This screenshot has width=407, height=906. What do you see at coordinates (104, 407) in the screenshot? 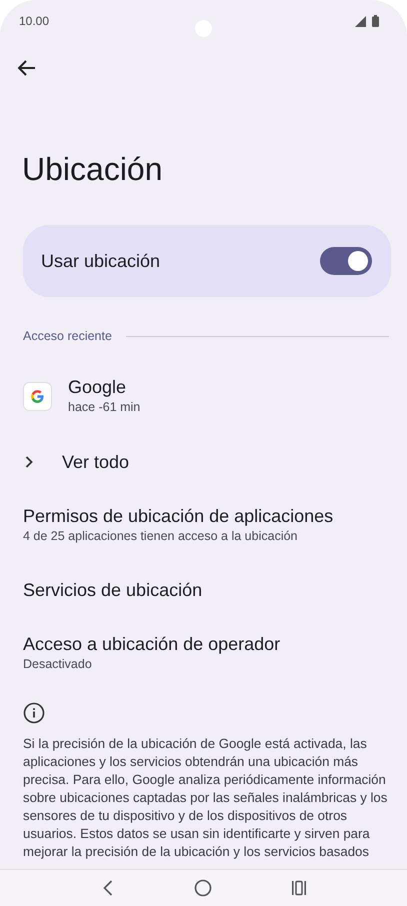
I see `app-access-time: hace -61 min` at bounding box center [104, 407].